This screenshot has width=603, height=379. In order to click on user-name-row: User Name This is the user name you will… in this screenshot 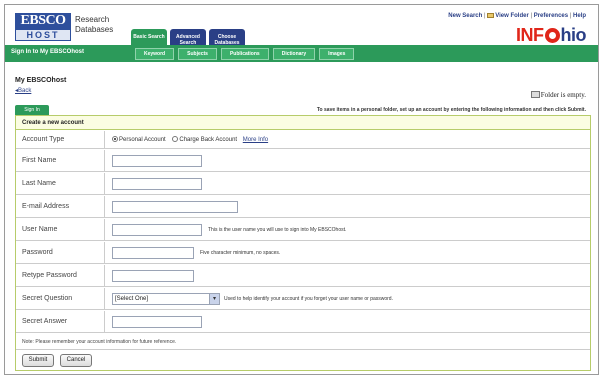, I will do `click(303, 230)`.